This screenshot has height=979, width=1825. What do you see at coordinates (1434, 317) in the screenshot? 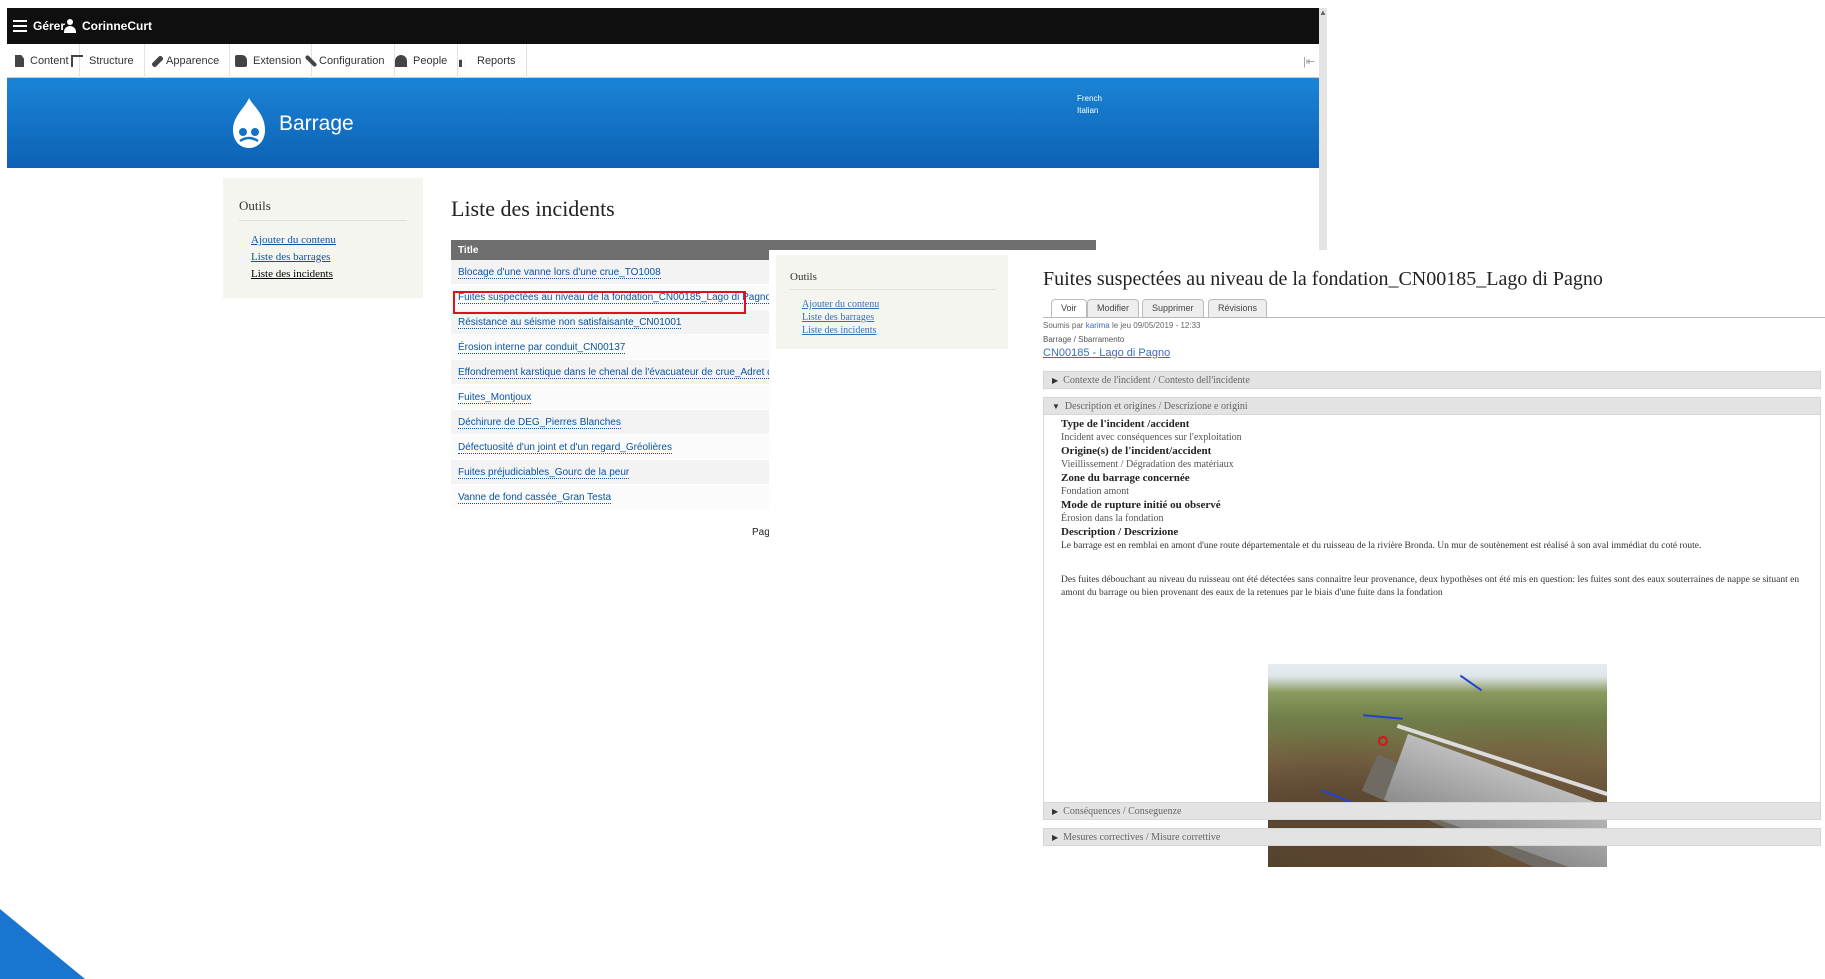
I see `tabs-divider` at bounding box center [1434, 317].